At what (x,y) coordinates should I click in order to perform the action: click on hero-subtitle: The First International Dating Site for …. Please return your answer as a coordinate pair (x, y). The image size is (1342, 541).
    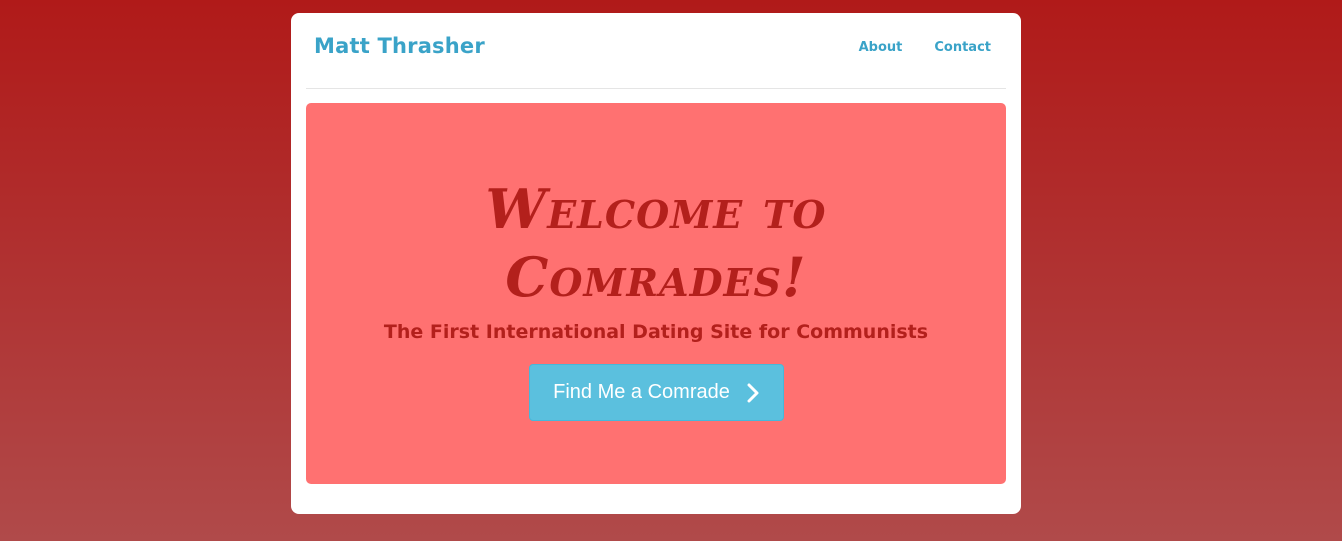
    Looking at the image, I should click on (656, 332).